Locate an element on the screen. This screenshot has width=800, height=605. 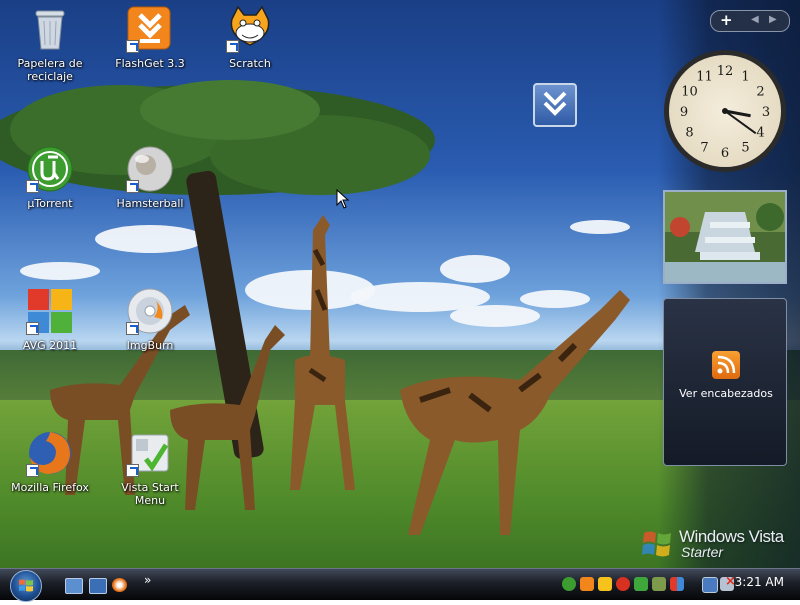
media-player-icon is located at coordinates (119, 585).